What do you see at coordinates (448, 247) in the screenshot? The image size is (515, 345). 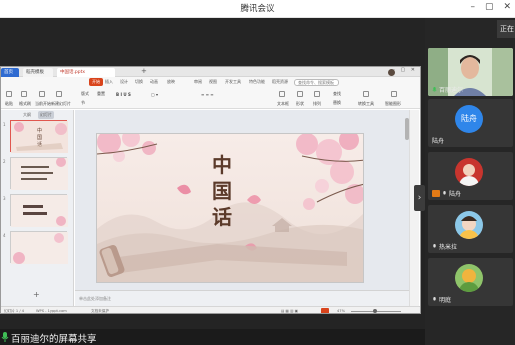 I see `participant-name: 热米拉` at bounding box center [448, 247].